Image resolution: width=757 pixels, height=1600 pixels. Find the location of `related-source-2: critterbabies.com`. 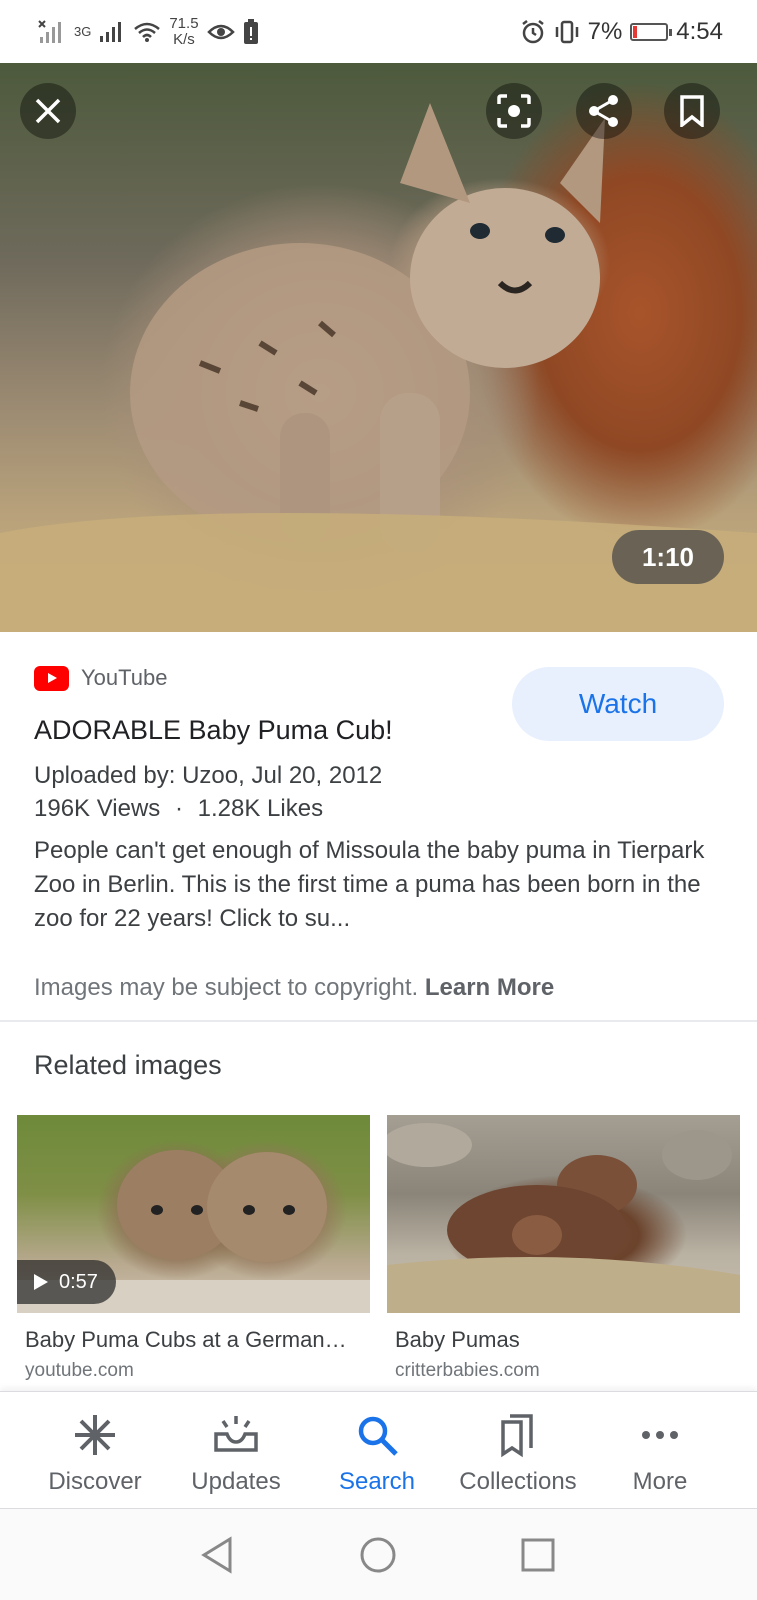

related-source-2: critterbabies.com is located at coordinates (467, 1370).